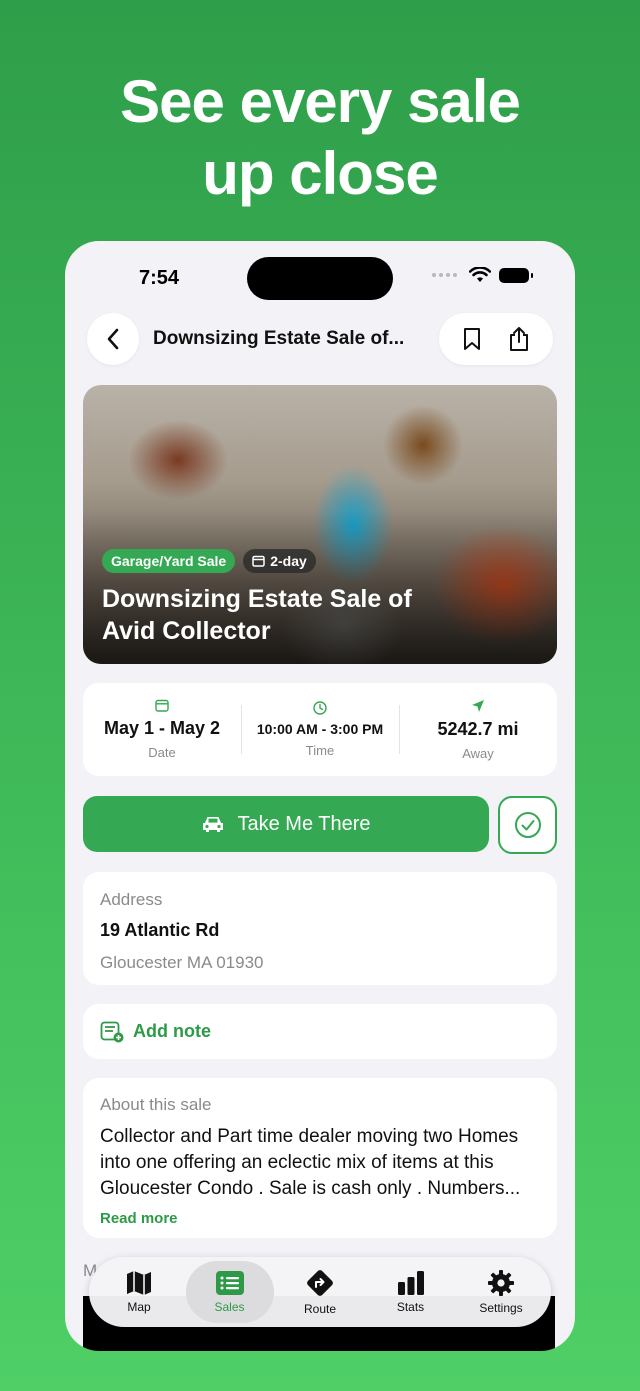 The width and height of the screenshot is (640, 1391). What do you see at coordinates (496, 339) in the screenshot?
I see `nav-actions` at bounding box center [496, 339].